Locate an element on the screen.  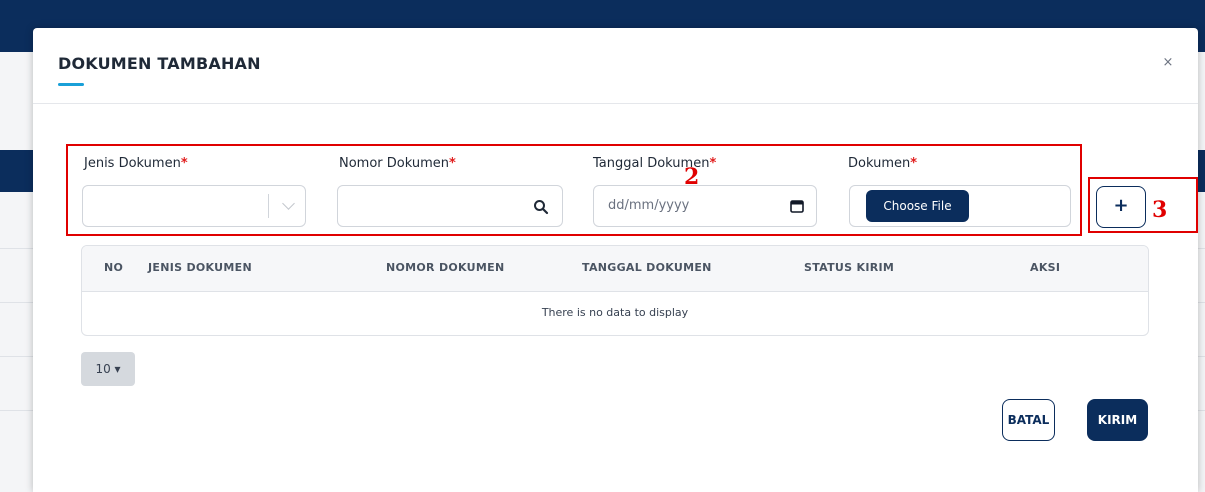
empty-table-message: There is no data to display is located at coordinates (615, 312).